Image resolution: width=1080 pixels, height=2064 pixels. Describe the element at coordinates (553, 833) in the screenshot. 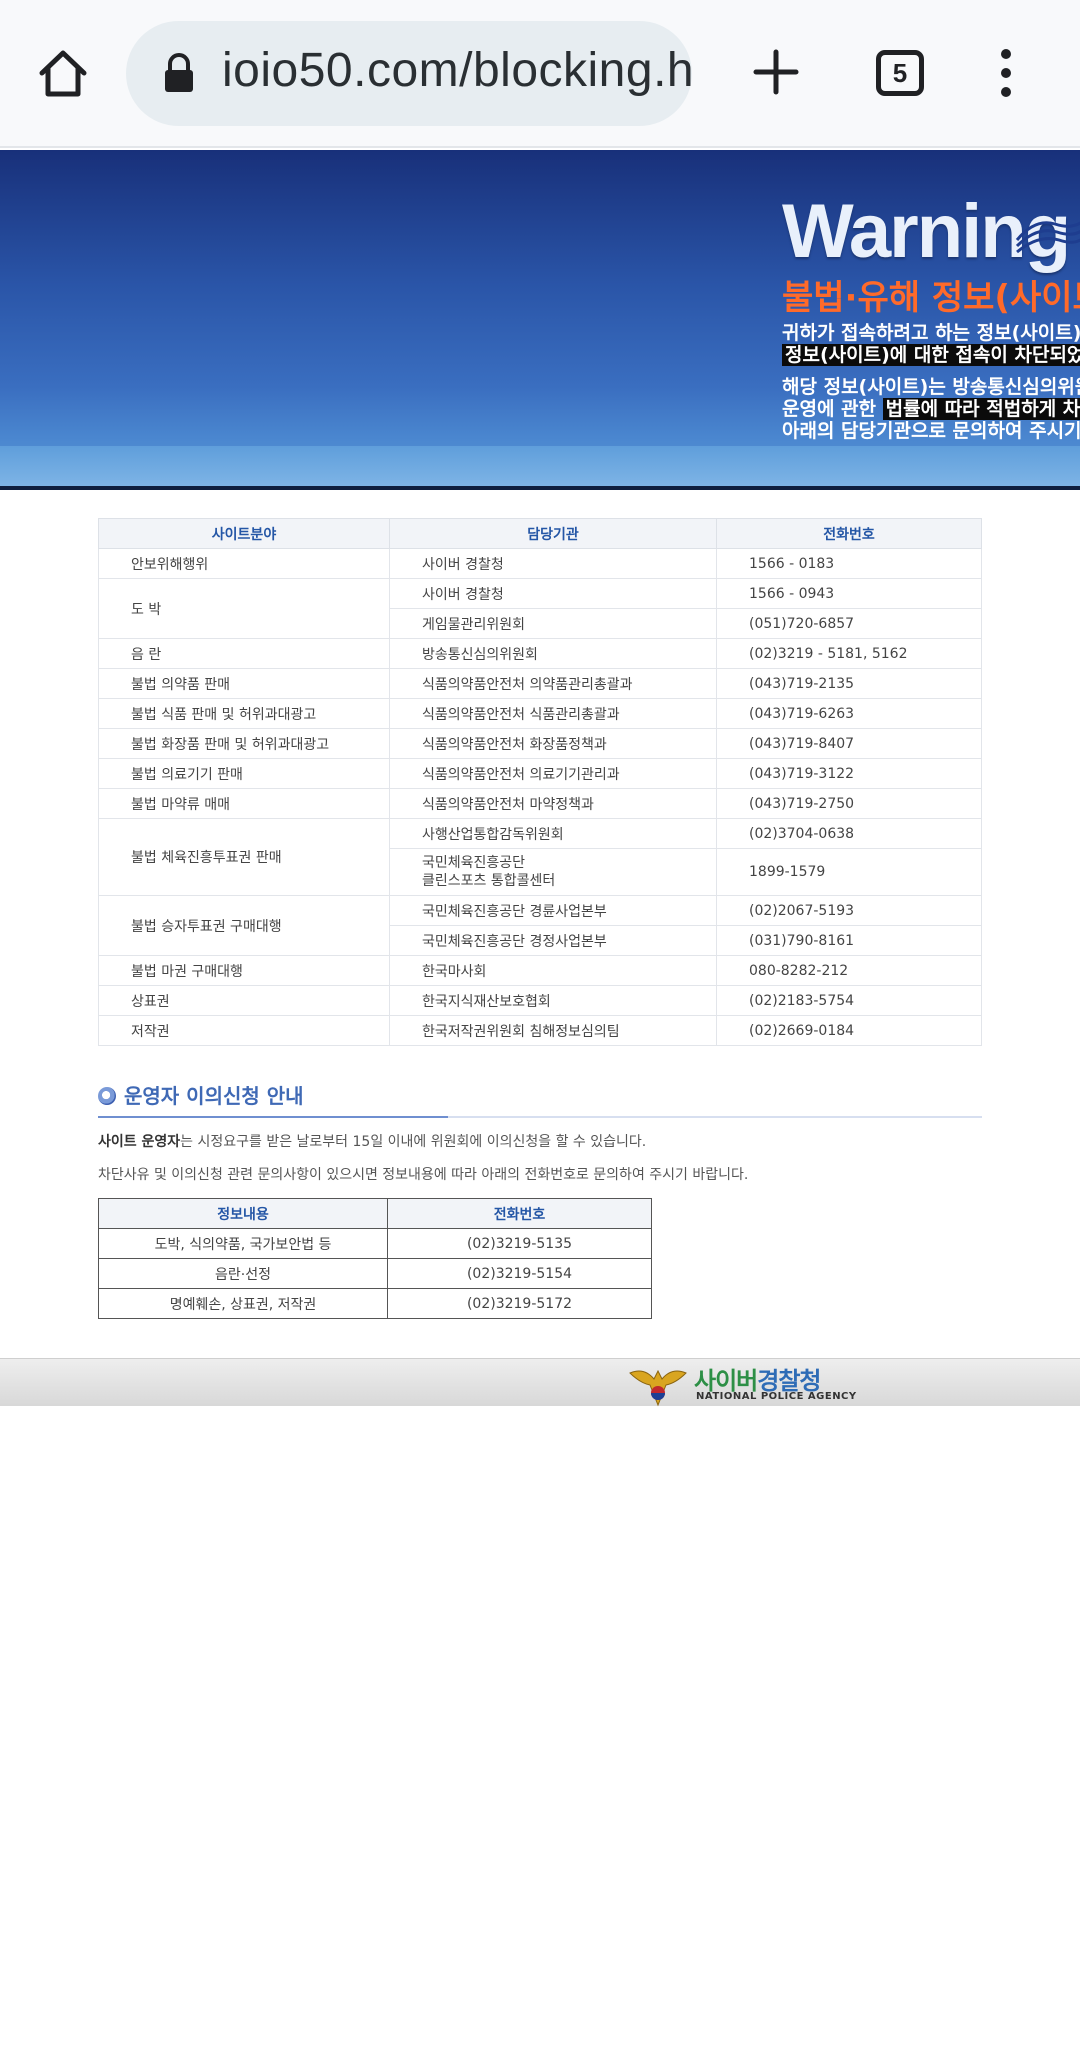

I see `agency-cell: 사행산업통합감독위원회` at that location.